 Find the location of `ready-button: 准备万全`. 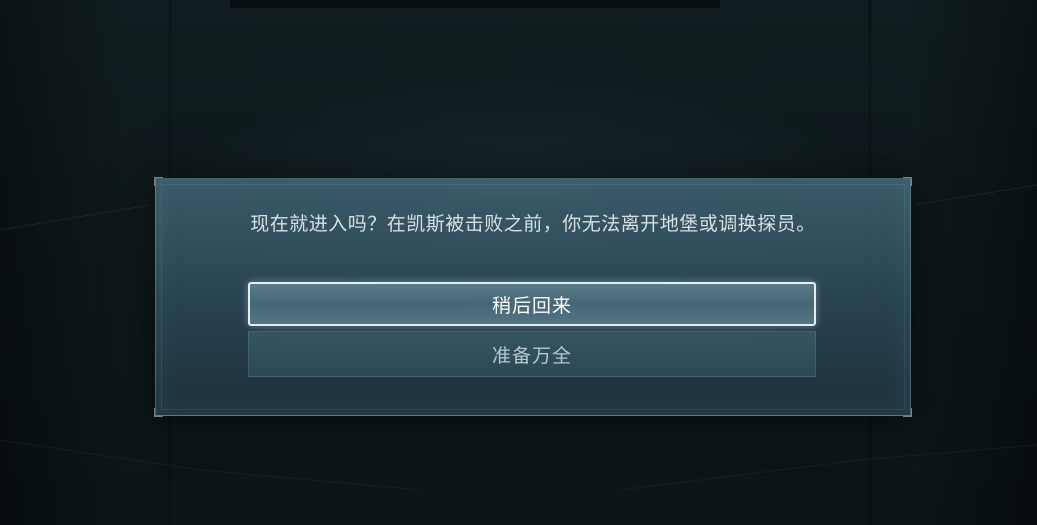

ready-button: 准备万全 is located at coordinates (532, 354).